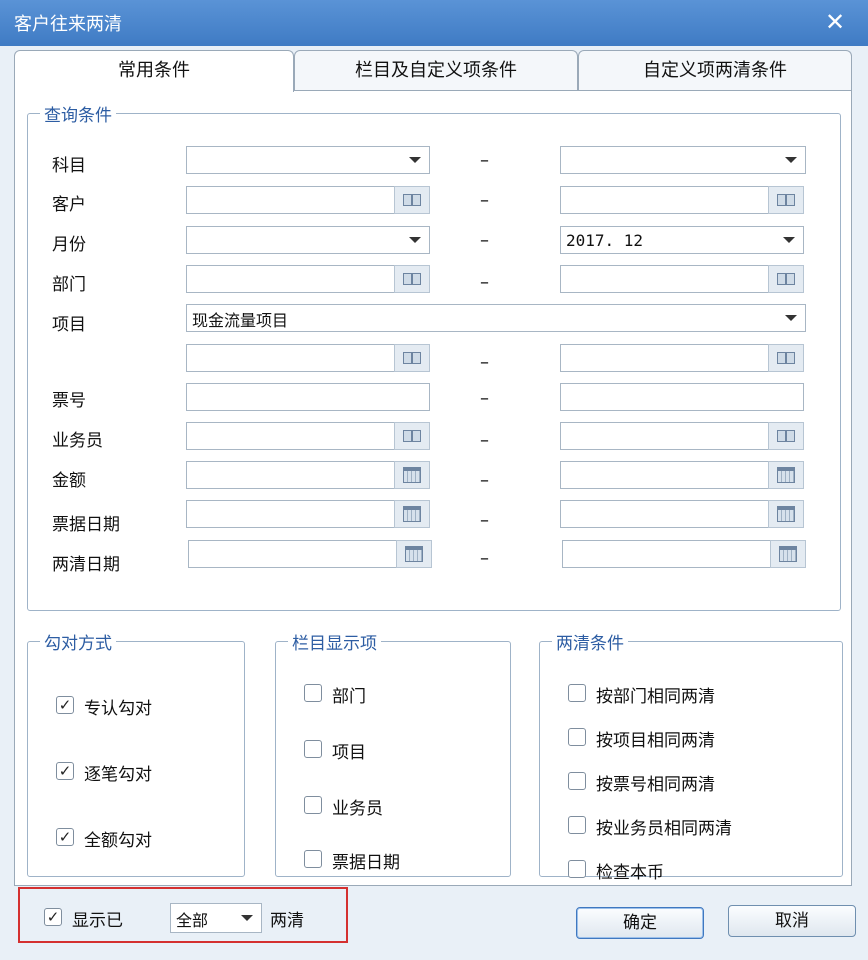  Describe the element at coordinates (308, 200) in the screenshot. I see `customer-from-input` at that location.